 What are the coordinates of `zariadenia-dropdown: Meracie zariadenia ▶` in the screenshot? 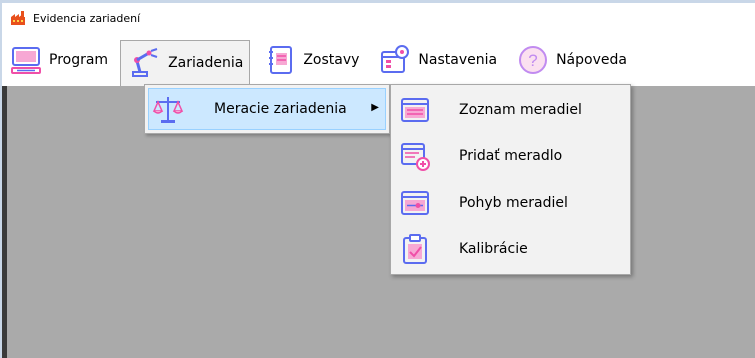 It's located at (267, 109).